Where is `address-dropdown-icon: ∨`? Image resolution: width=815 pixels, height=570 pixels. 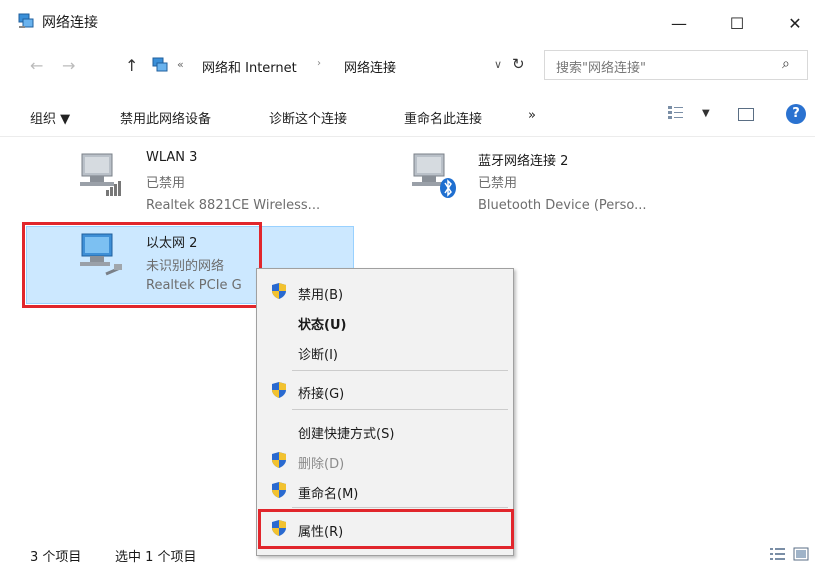
address-dropdown-icon: ∨ is located at coordinates (498, 64).